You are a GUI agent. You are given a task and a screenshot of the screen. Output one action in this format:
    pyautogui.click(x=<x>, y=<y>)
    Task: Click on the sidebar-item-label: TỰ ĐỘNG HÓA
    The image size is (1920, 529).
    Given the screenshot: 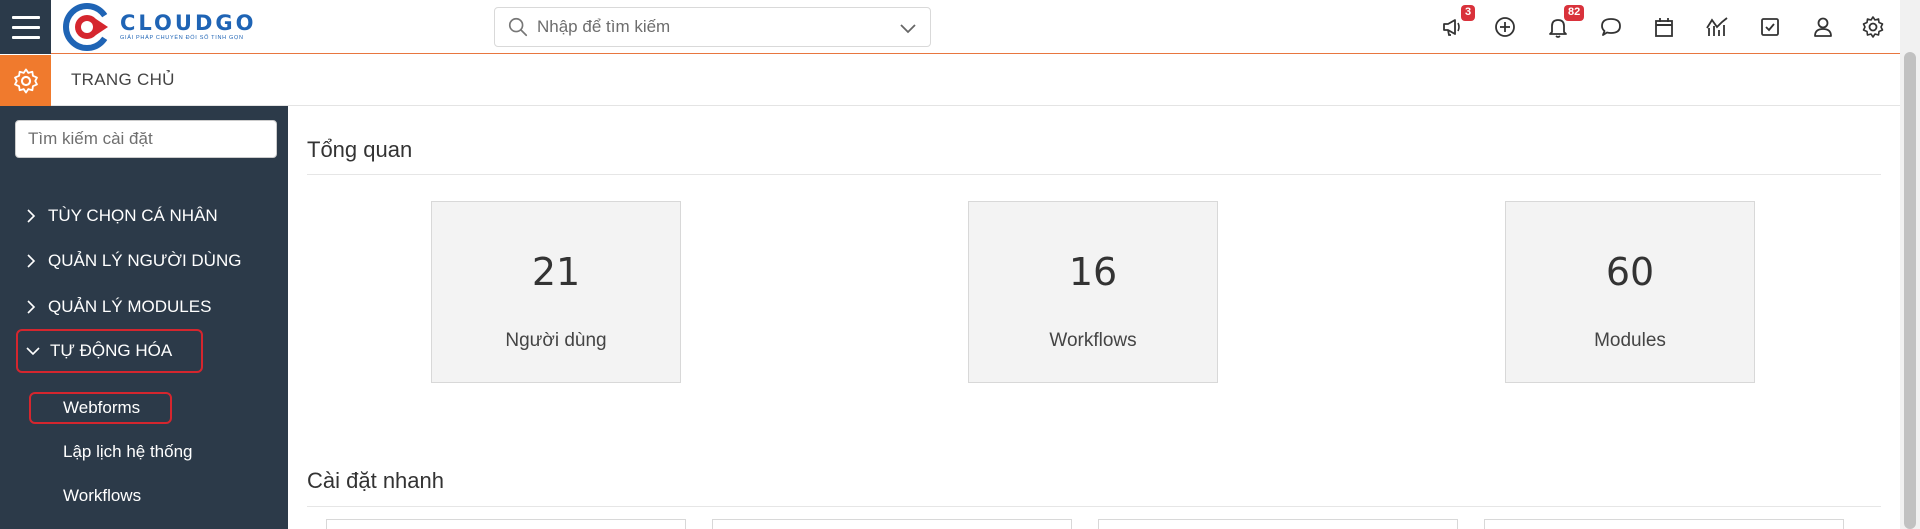 What is the action you would take?
    pyautogui.click(x=111, y=350)
    